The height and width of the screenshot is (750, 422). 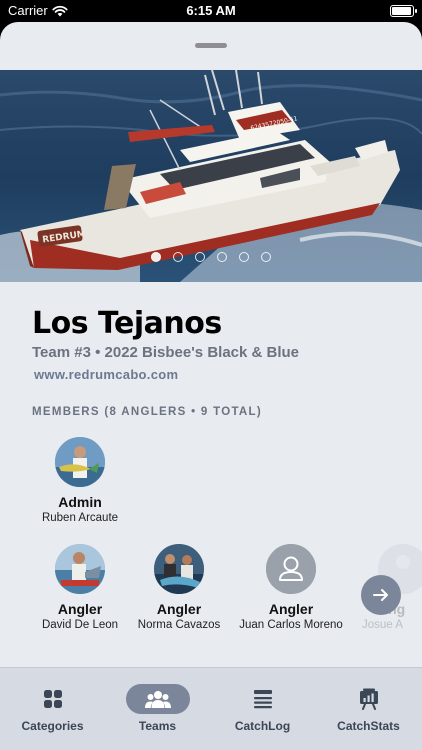 I want to click on tab-label: Categories, so click(x=52, y=726).